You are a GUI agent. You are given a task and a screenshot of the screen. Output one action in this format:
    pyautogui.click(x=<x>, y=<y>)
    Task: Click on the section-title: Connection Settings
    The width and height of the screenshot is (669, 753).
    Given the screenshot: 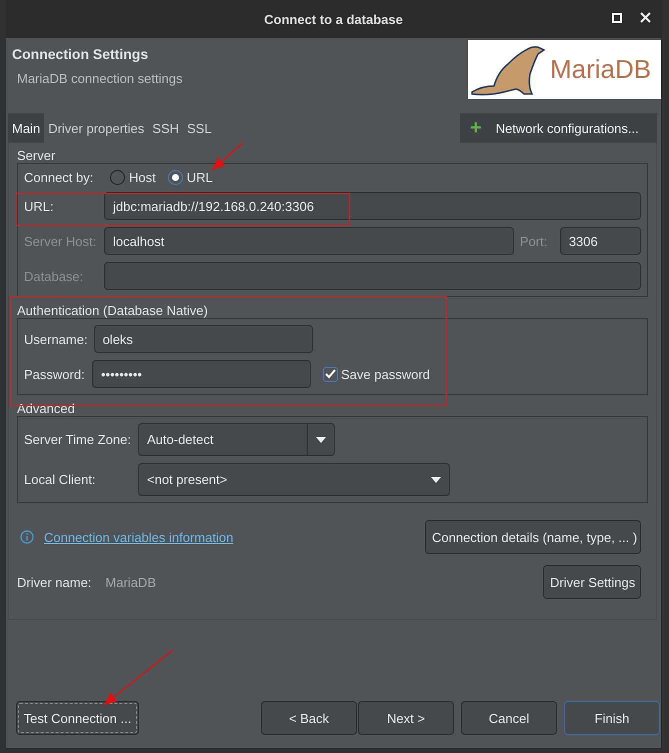 What is the action you would take?
    pyautogui.click(x=81, y=54)
    